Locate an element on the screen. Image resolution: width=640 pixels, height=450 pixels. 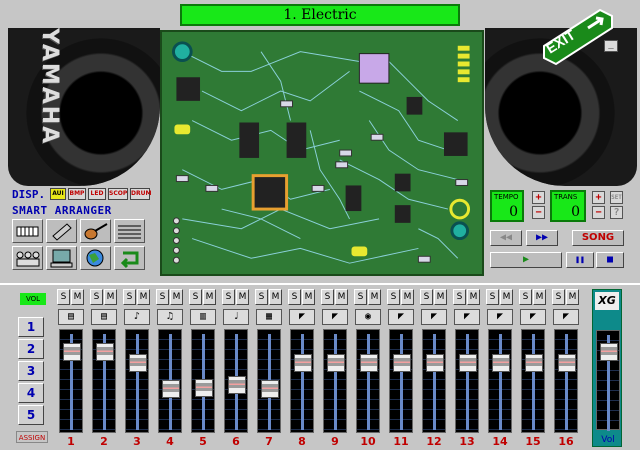
guitar-icon: ♪ is located at coordinates (137, 317).